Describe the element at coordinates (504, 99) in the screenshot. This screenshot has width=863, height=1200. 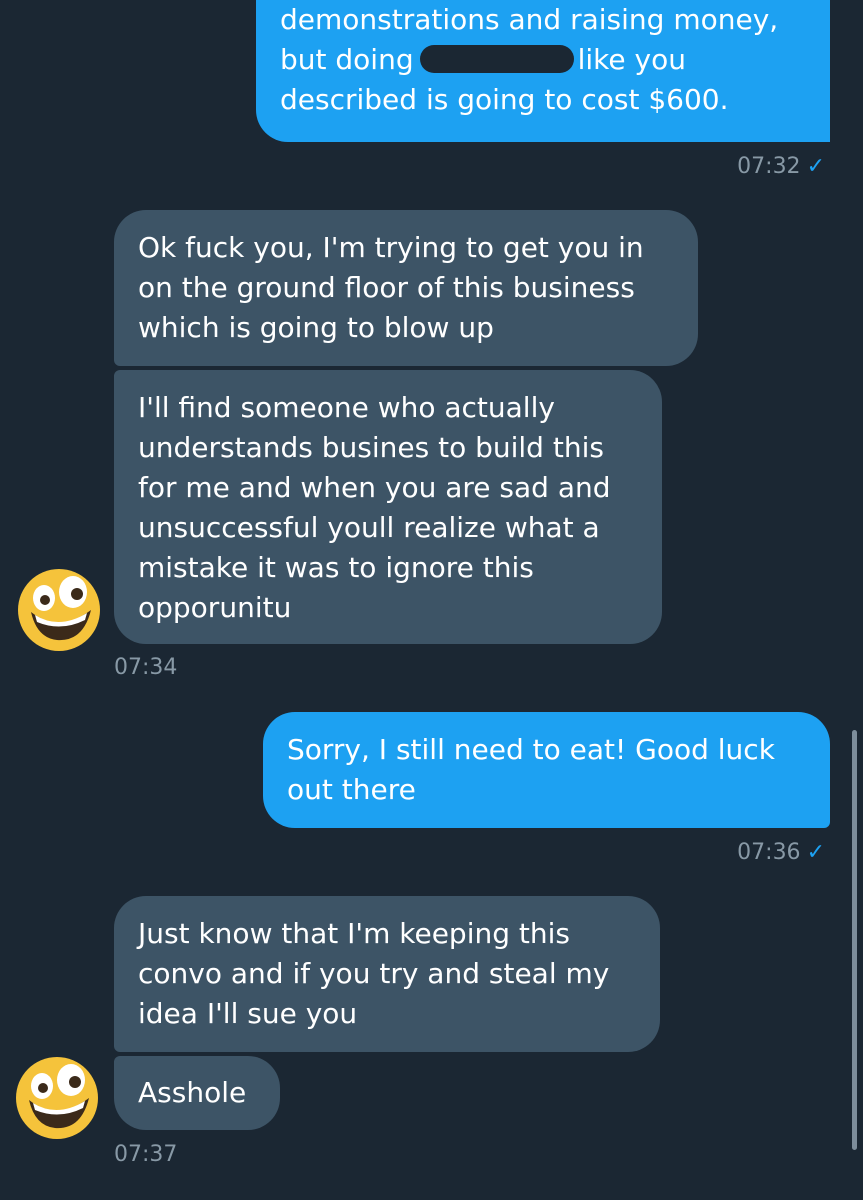
I see `message-line: described is going to cost $600.` at that location.